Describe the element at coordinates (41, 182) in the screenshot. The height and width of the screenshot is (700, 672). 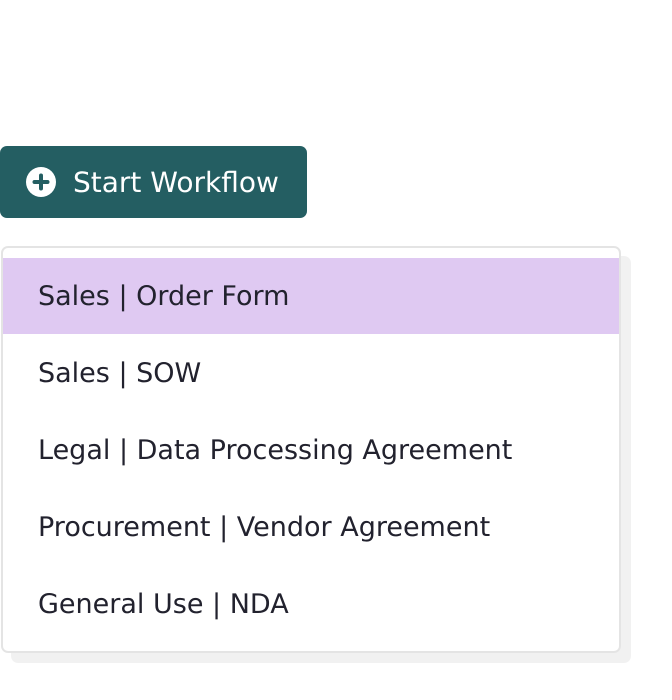
I see `plus-circle-icon` at that location.